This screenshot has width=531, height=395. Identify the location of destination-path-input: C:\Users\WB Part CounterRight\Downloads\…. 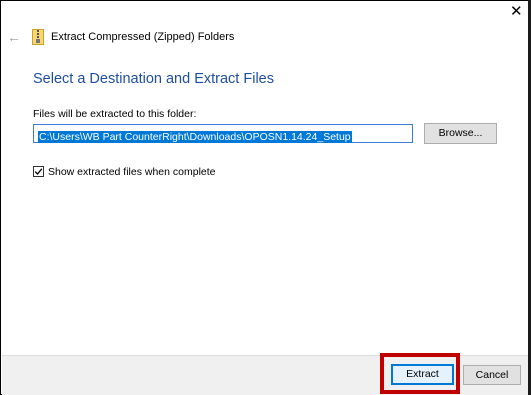
(223, 133).